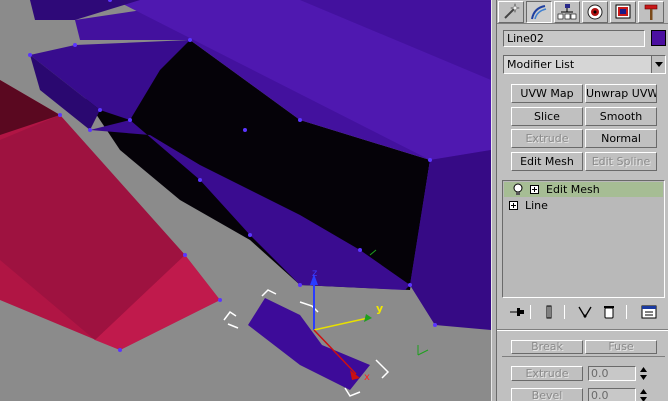  Describe the element at coordinates (612, 394) in the screenshot. I see `bevel-amount-field` at that location.